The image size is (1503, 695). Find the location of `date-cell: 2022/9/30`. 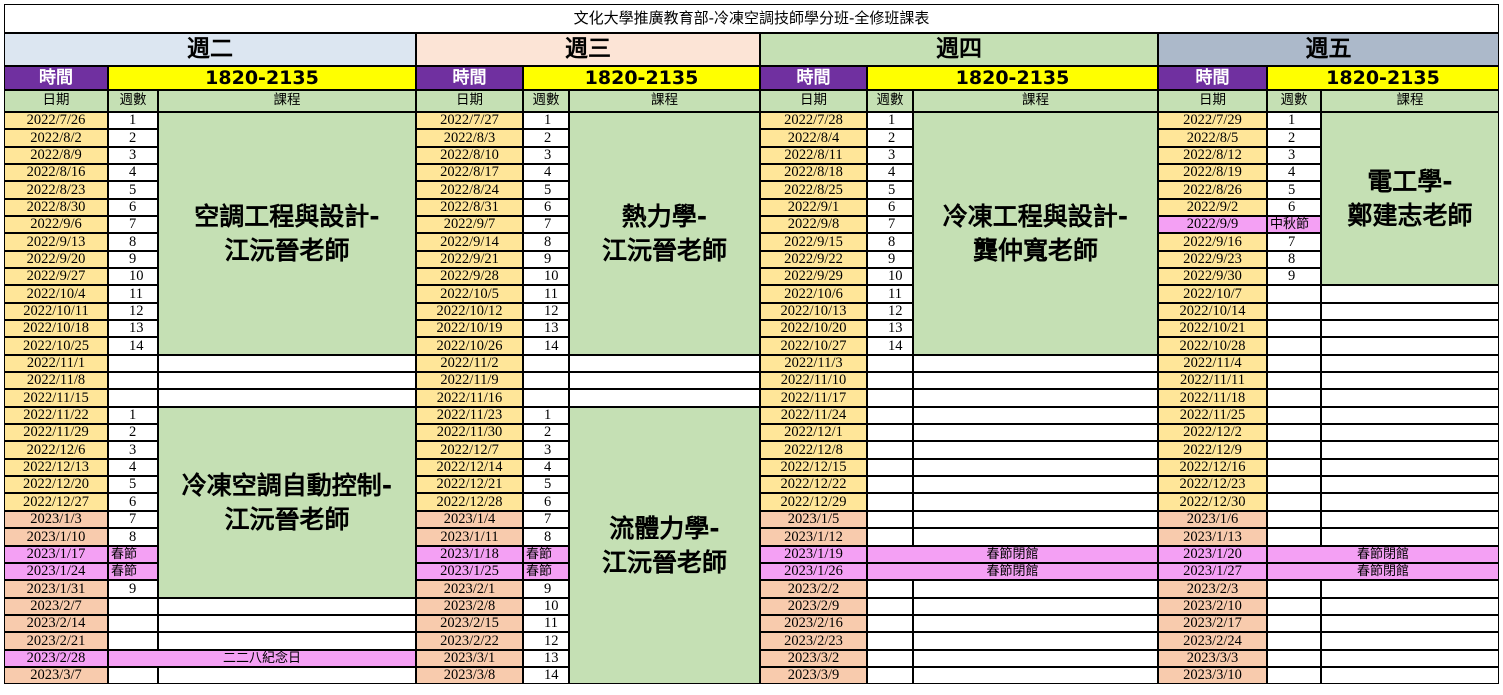

date-cell: 2022/9/30 is located at coordinates (1212, 276).